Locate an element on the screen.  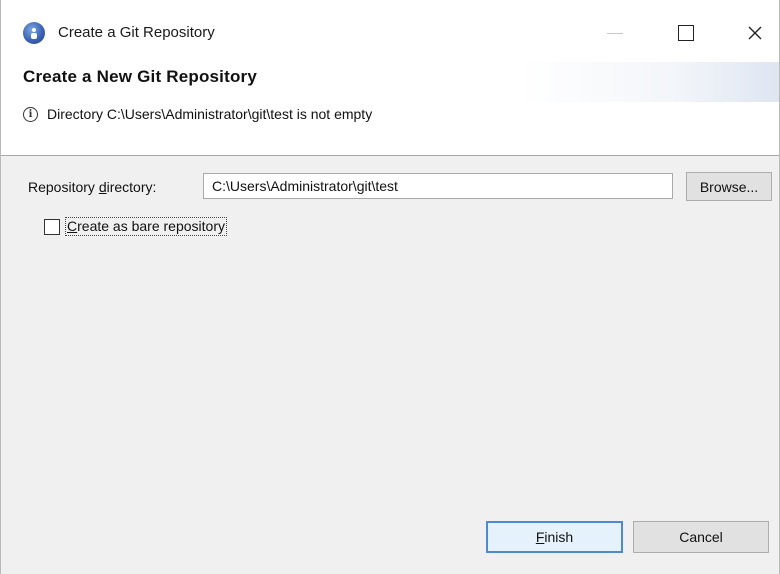
eclipse-app-icon is located at coordinates (34, 33).